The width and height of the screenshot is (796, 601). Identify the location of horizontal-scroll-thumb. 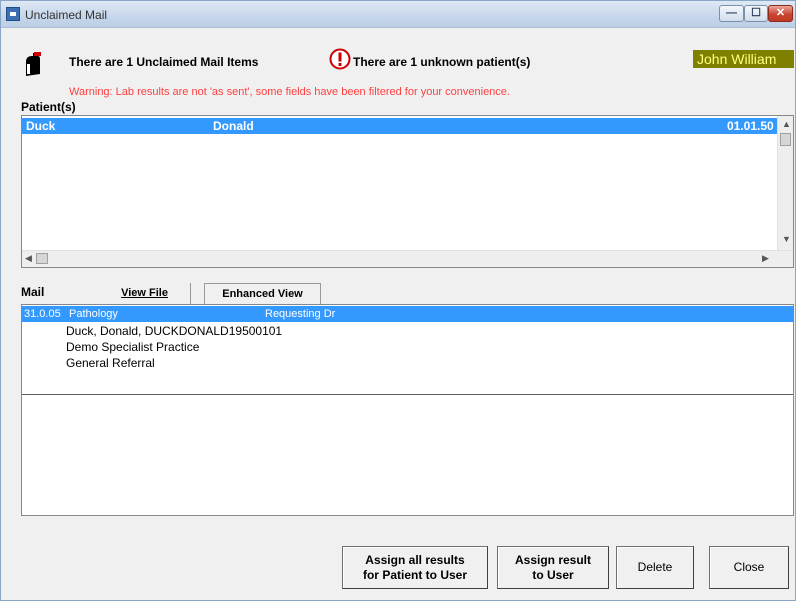
(42, 258).